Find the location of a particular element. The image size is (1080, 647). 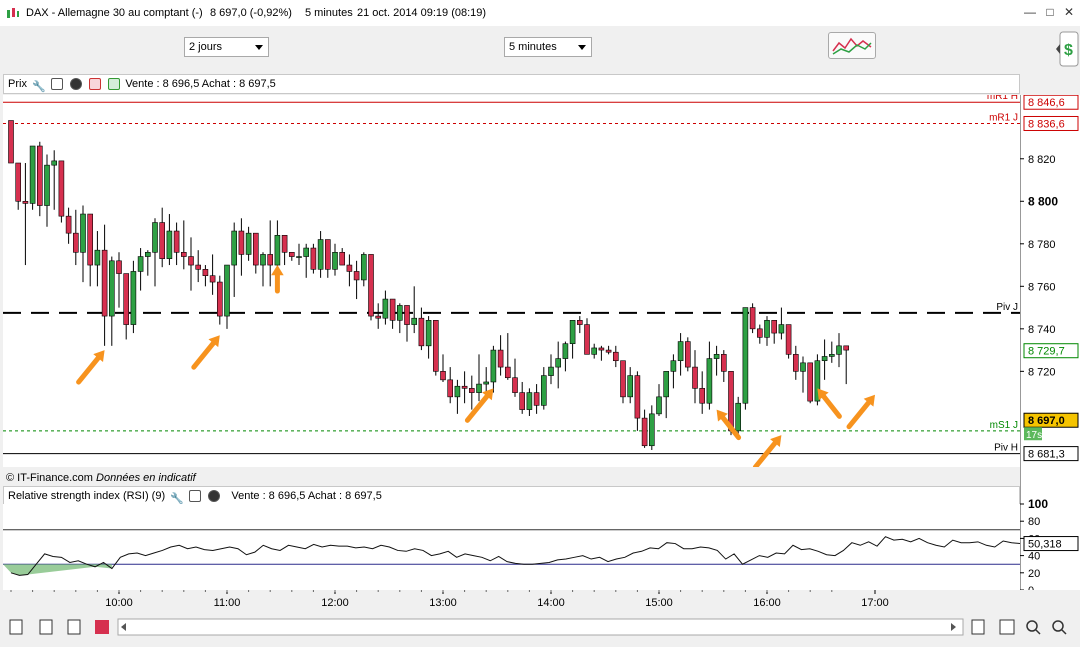

bottom-toolbar is located at coordinates (540, 628).